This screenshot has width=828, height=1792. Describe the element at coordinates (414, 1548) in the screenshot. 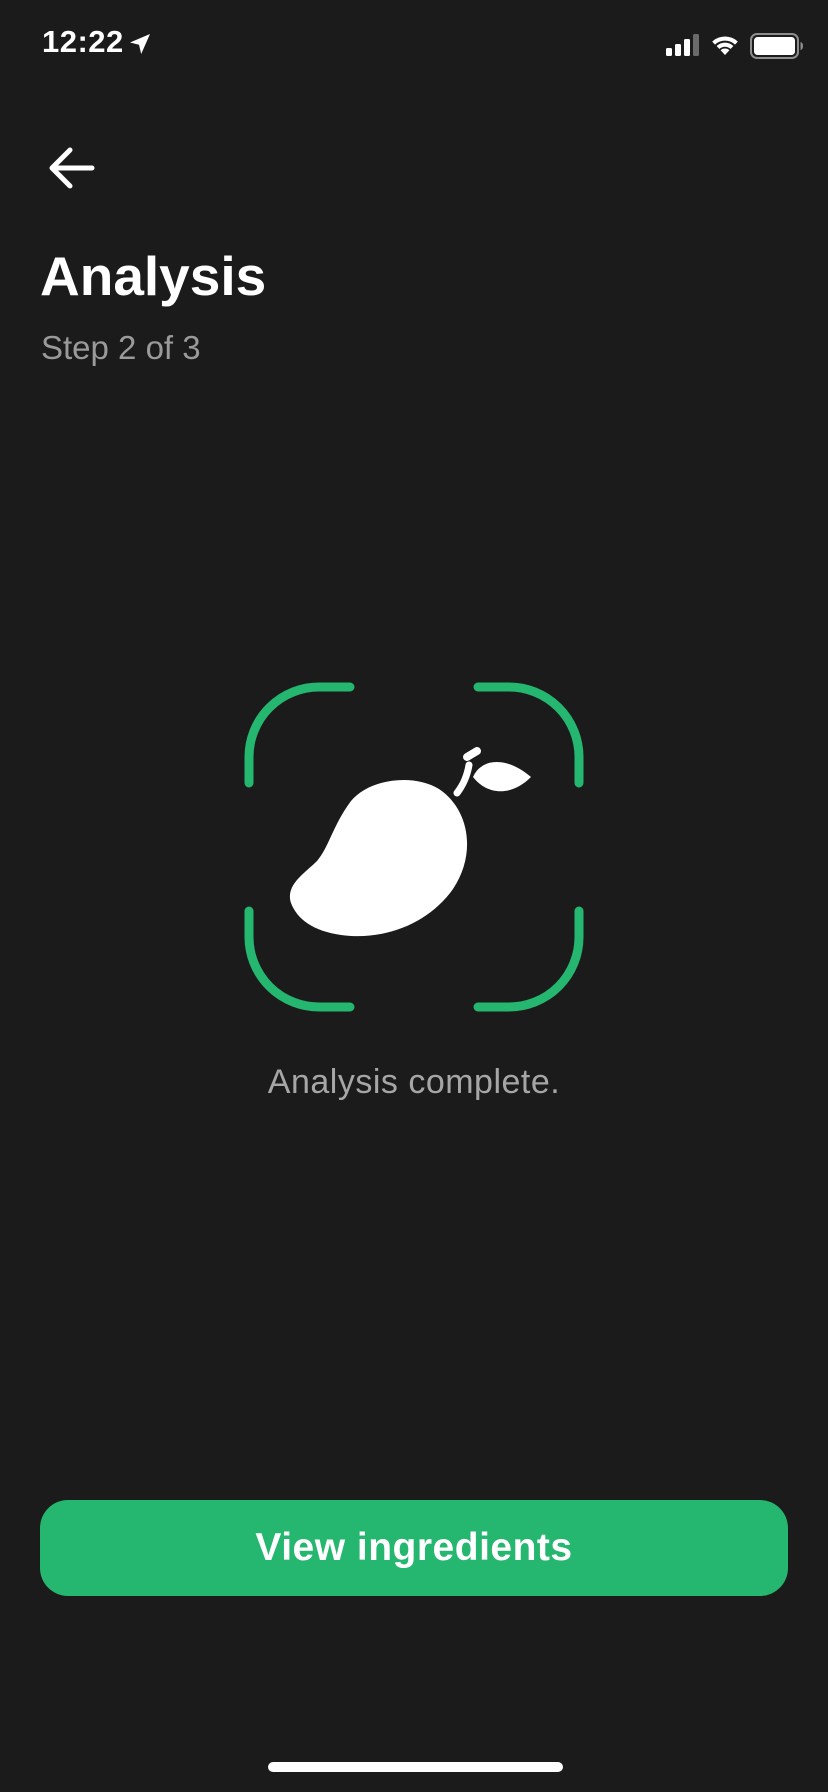

I see `view-ingredients-button: View ingredients` at that location.